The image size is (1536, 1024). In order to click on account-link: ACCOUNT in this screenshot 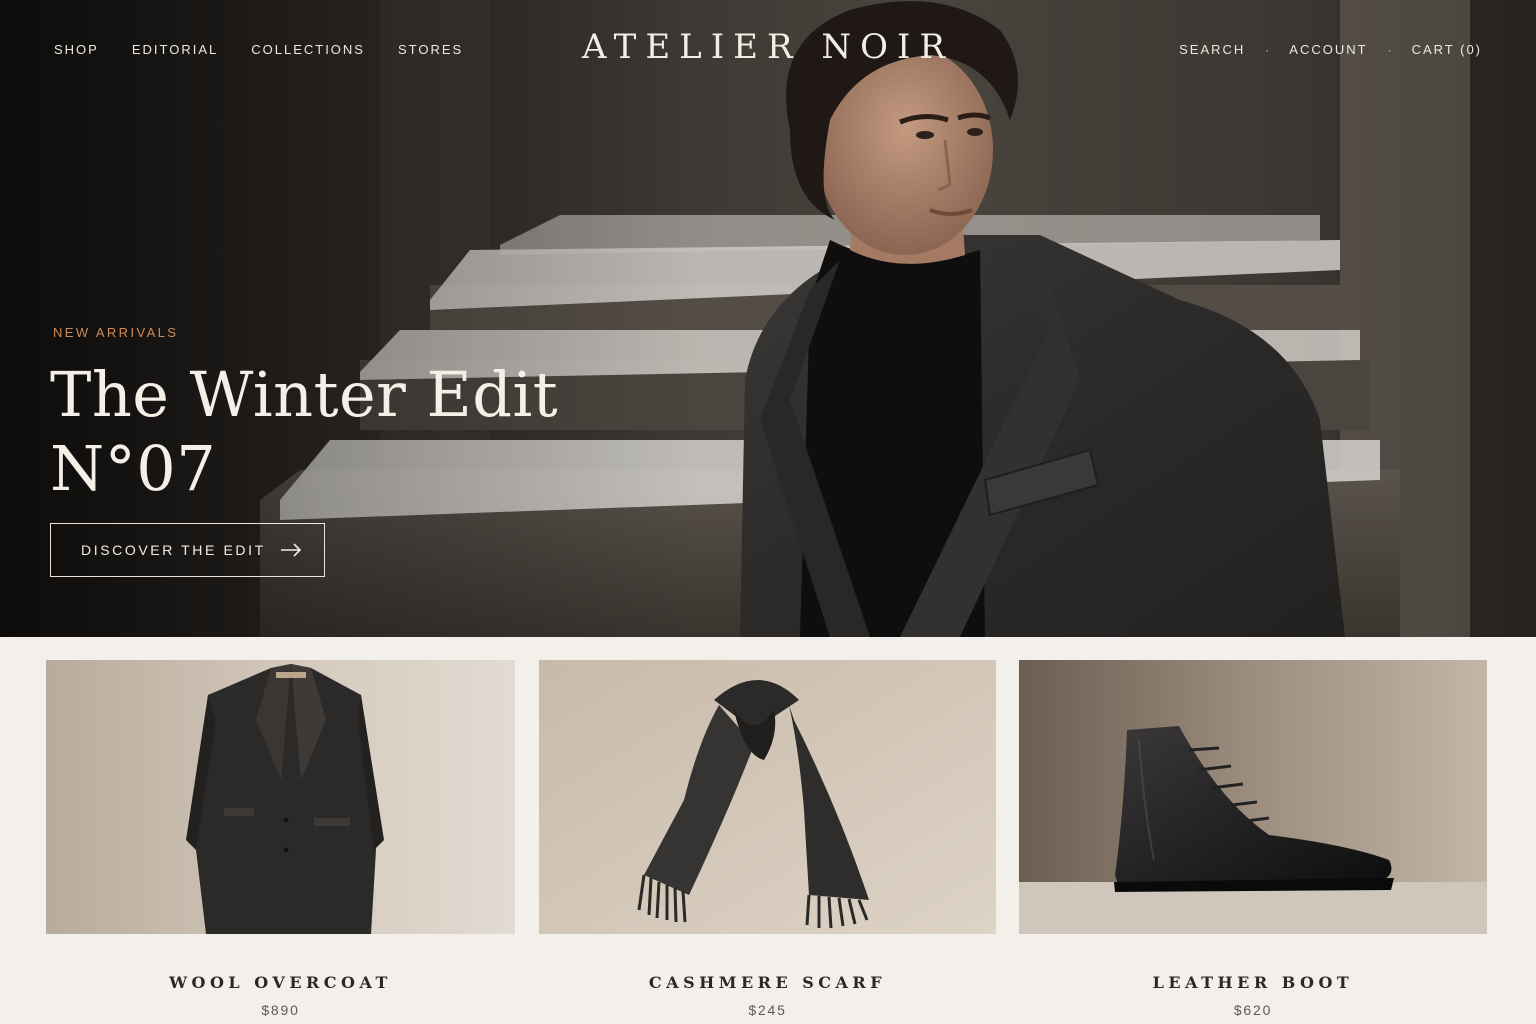, I will do `click(1328, 49)`.